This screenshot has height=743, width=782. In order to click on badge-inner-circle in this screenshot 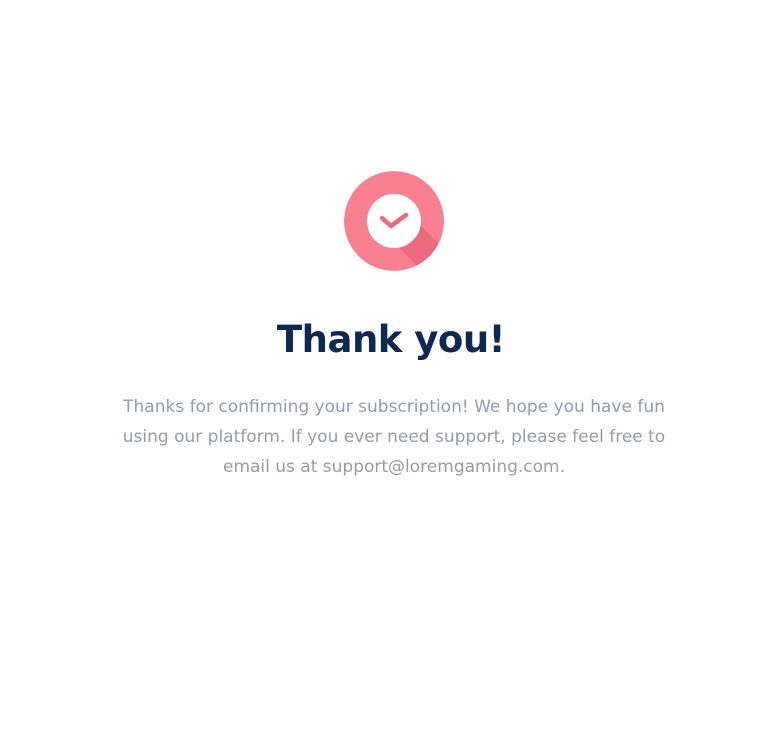, I will do `click(394, 221)`.